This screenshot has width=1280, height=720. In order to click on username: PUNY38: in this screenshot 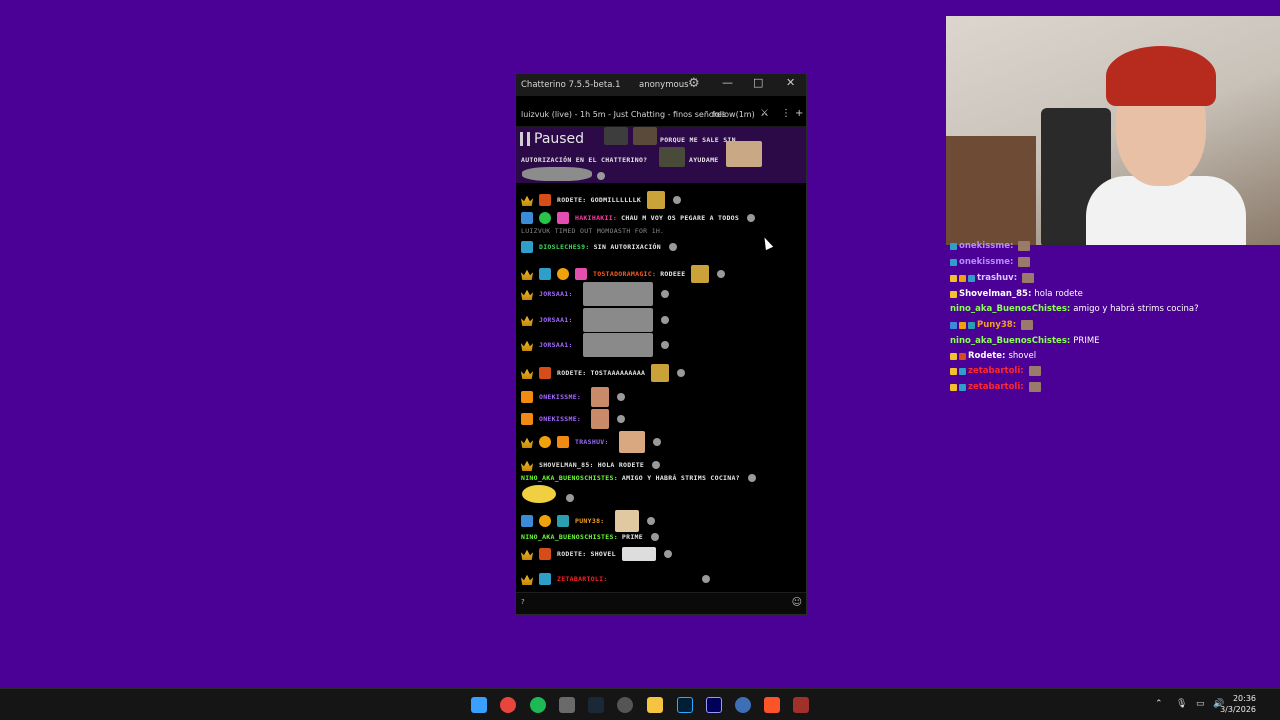, I will do `click(590, 521)`.